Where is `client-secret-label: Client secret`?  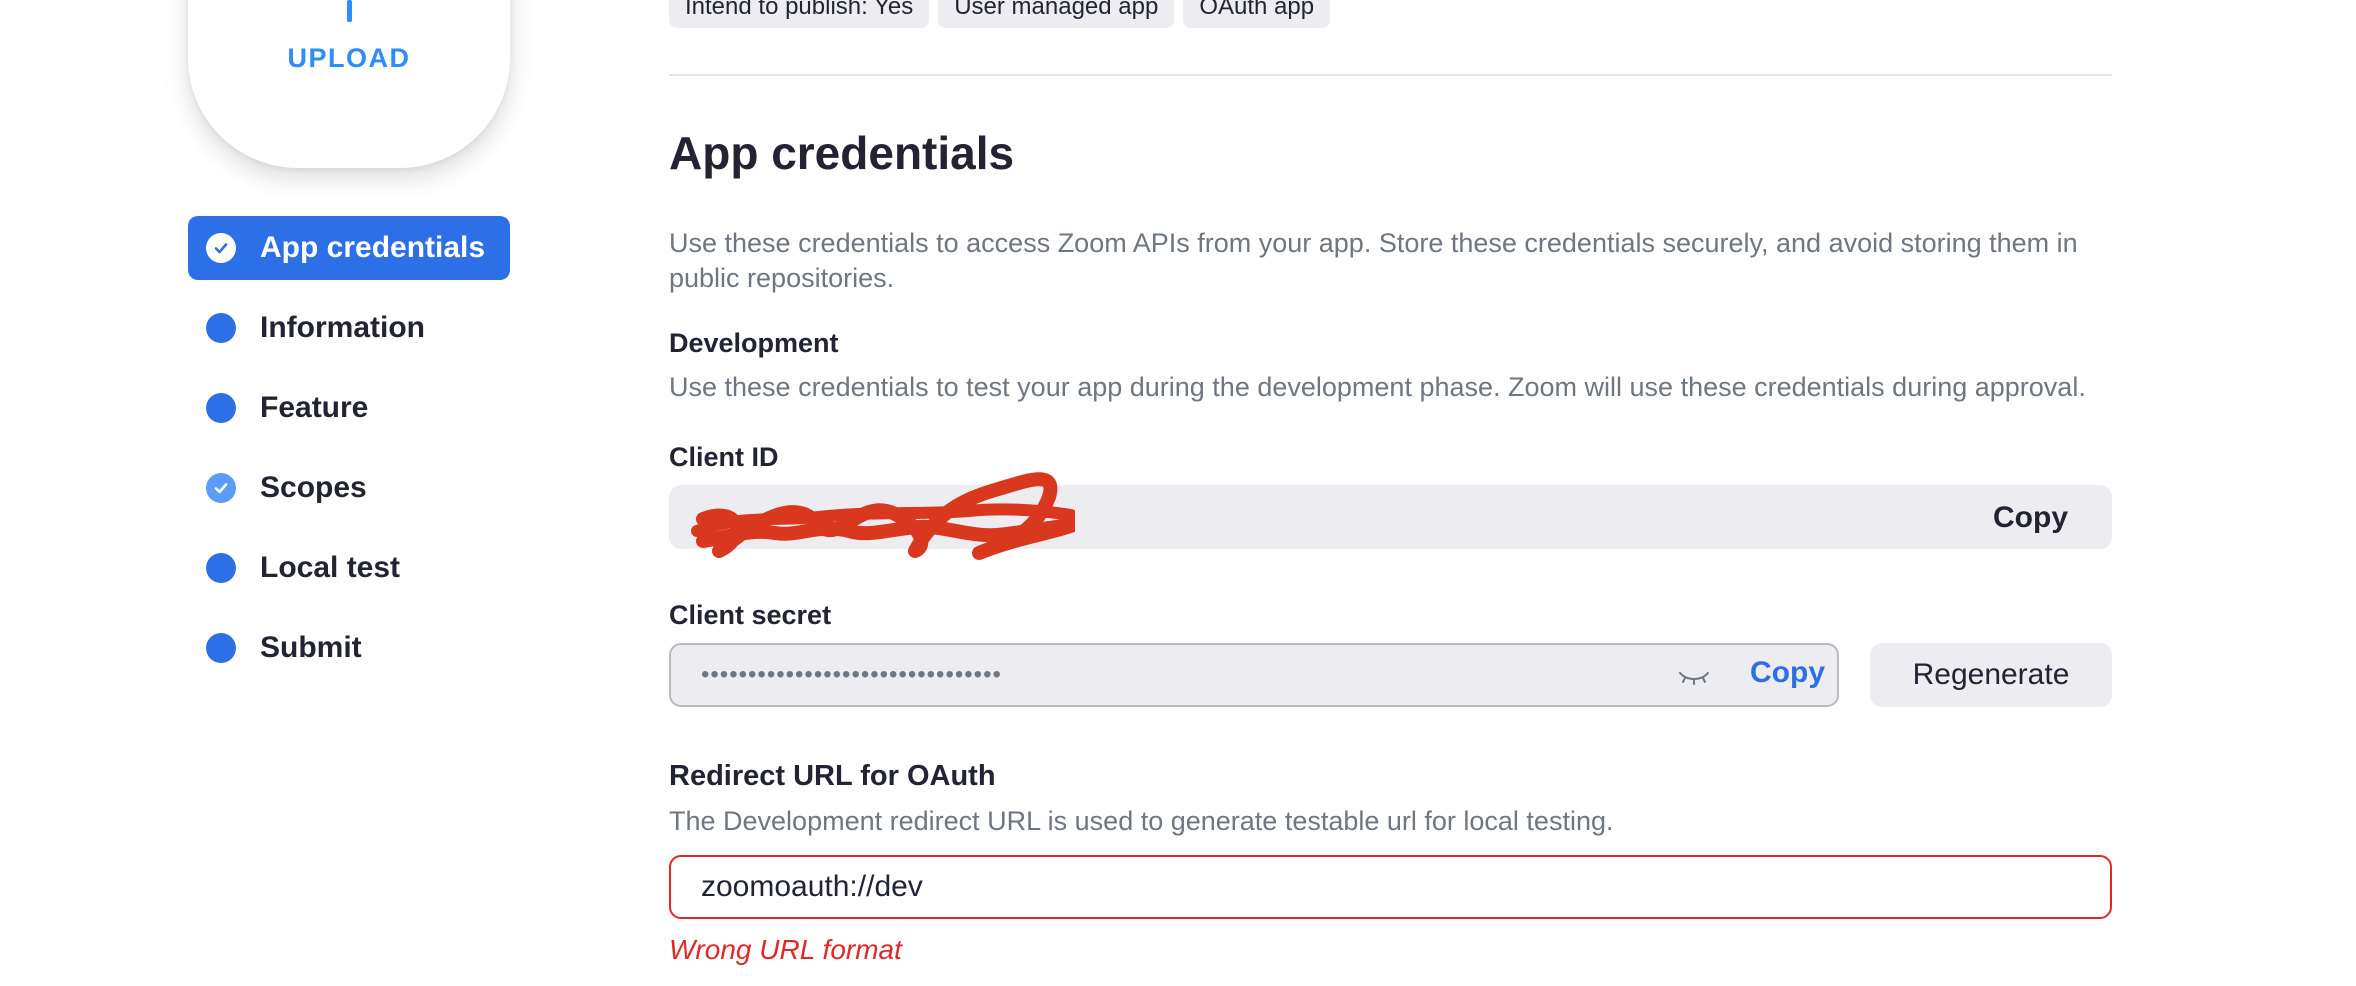 client-secret-label: Client secret is located at coordinates (750, 615).